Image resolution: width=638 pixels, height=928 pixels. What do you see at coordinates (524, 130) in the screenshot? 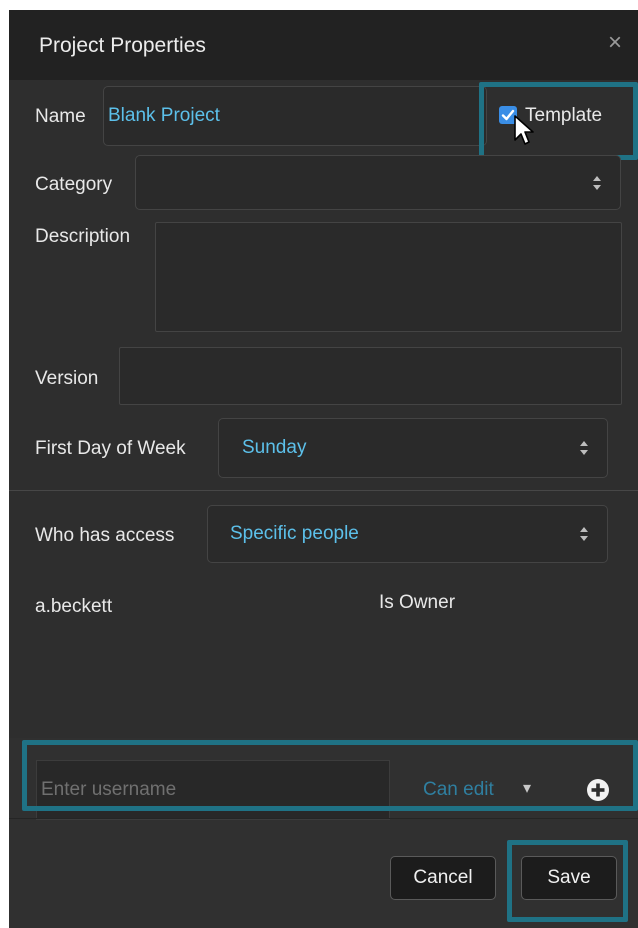
I see `mouse-cursor-icon` at bounding box center [524, 130].